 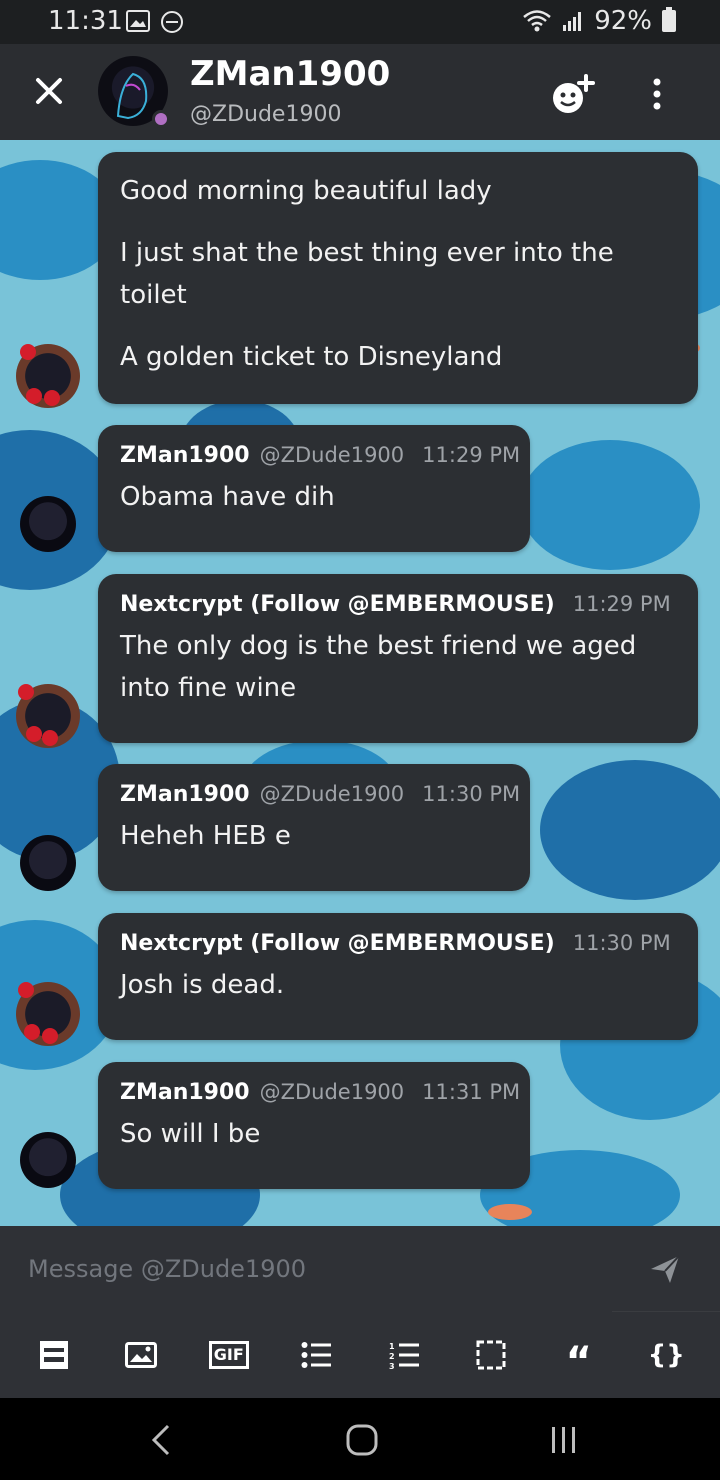 I want to click on back-icon, so click(x=162, y=1440).